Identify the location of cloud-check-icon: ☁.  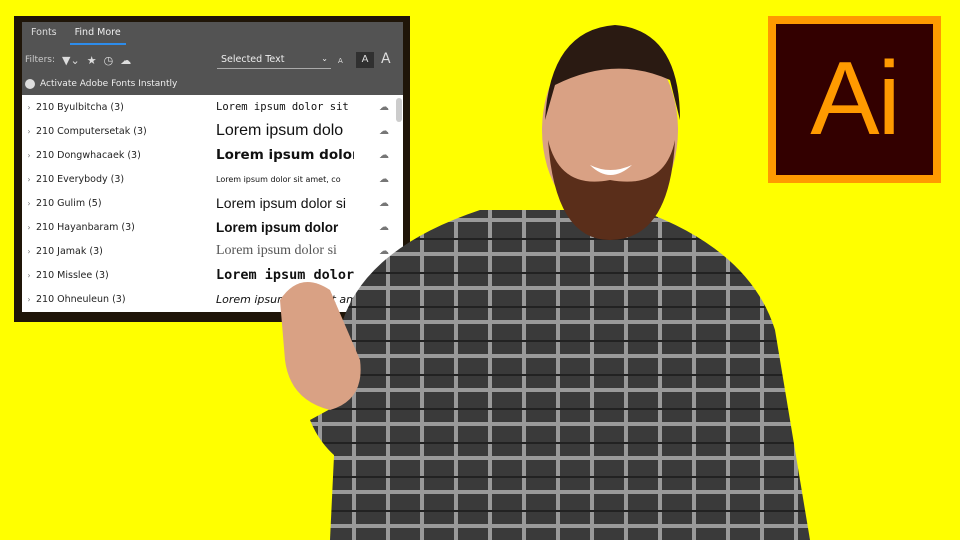
(125, 60).